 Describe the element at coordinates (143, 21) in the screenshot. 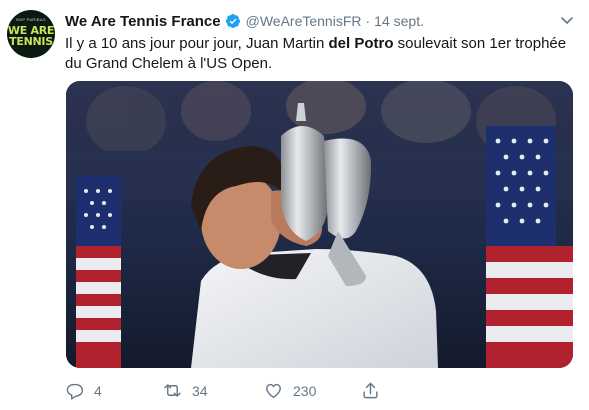

I see `display-name: We Are Tennis France` at that location.